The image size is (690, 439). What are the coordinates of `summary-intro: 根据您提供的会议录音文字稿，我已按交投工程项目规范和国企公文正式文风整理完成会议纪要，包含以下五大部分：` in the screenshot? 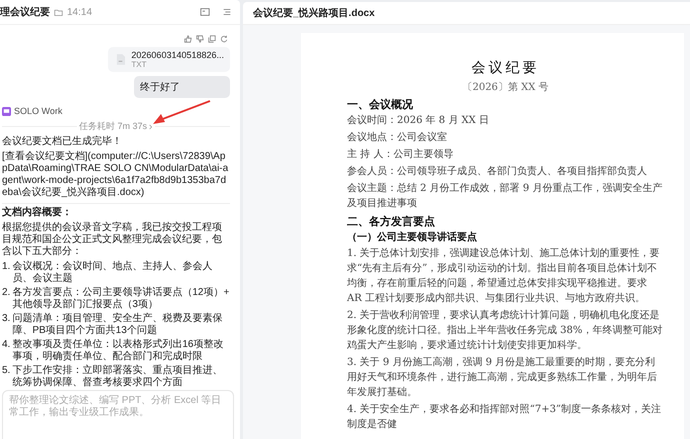 It's located at (112, 240).